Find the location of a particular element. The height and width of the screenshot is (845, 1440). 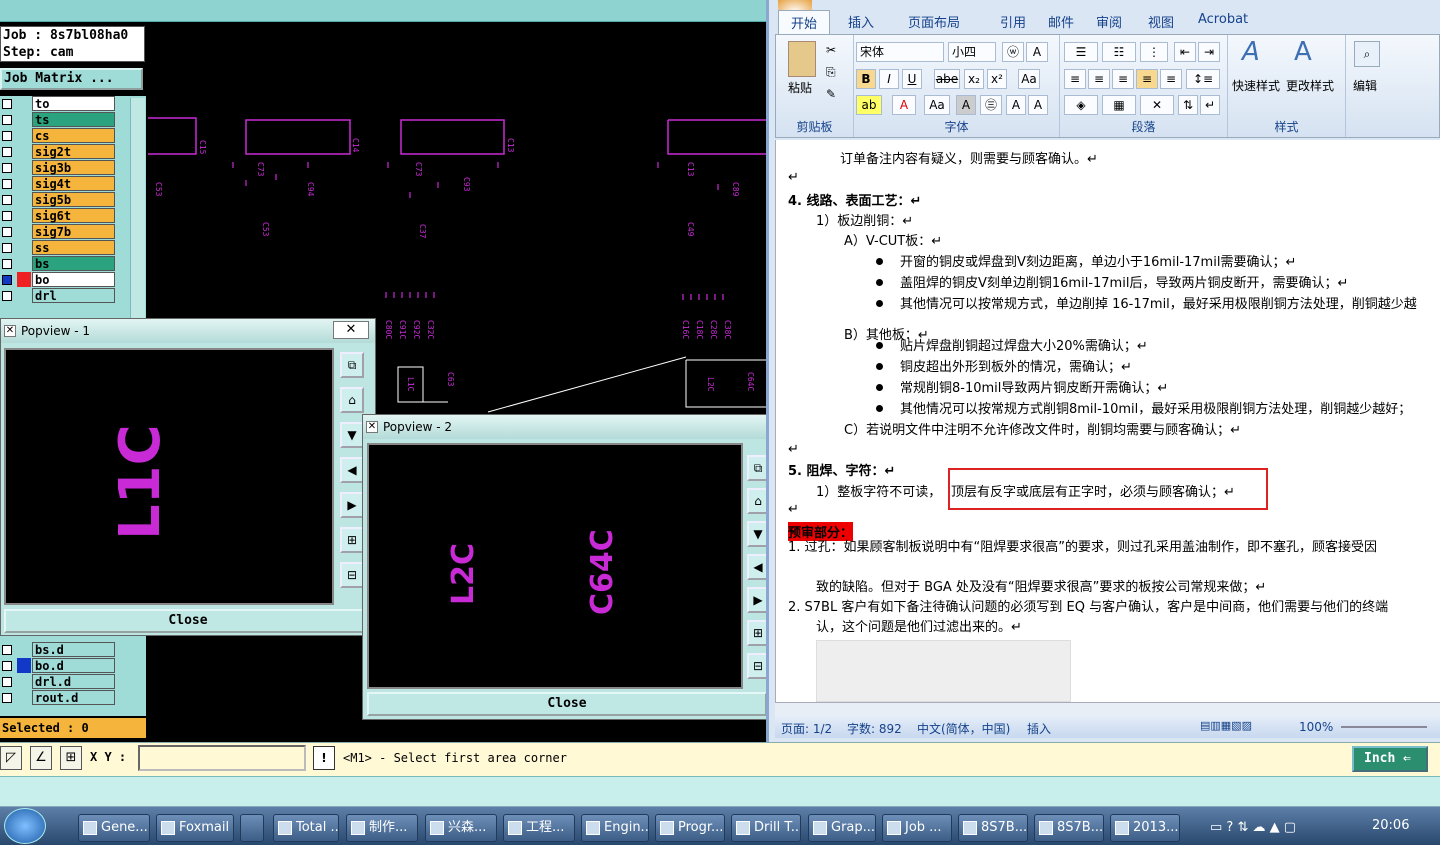

popview-2-close-button: Close is located at coordinates (567, 704).